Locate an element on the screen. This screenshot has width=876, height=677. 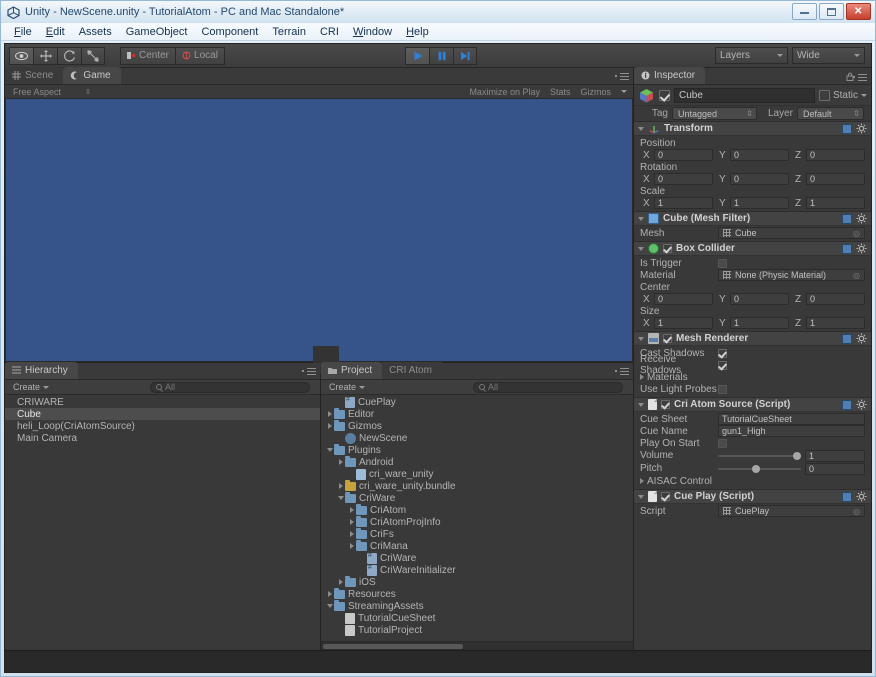
project-create-button: Create is located at coordinates (347, 387).